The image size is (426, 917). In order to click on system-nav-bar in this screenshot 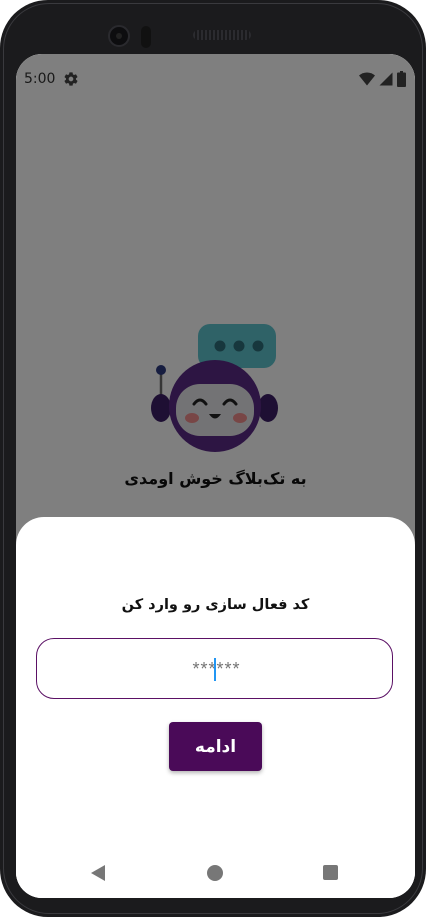, I will do `click(215, 875)`.